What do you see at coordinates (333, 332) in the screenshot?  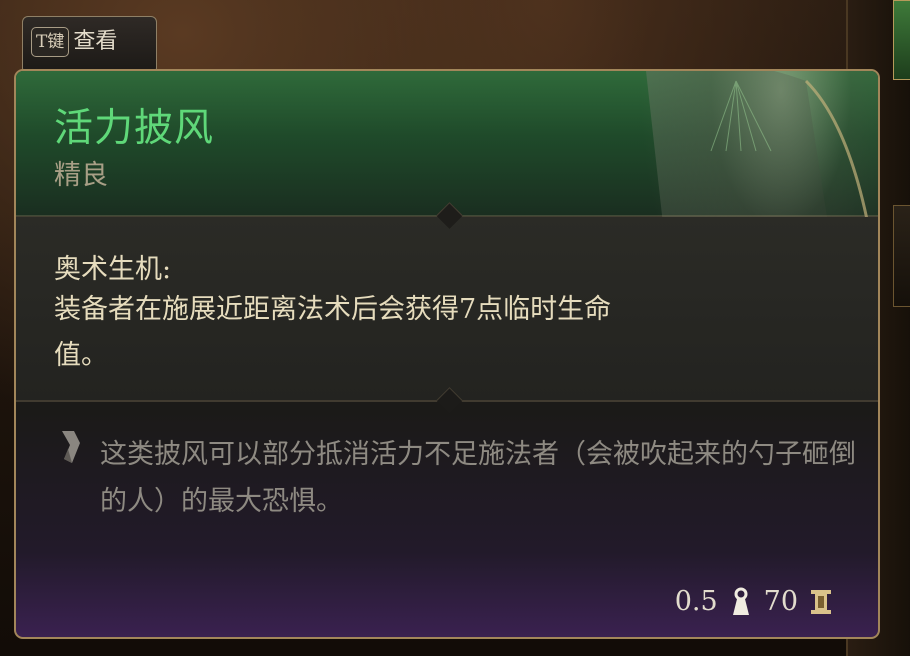 I see `effect-description: 装备者在施展近距离法术后会获得7点临时生命值。` at bounding box center [333, 332].